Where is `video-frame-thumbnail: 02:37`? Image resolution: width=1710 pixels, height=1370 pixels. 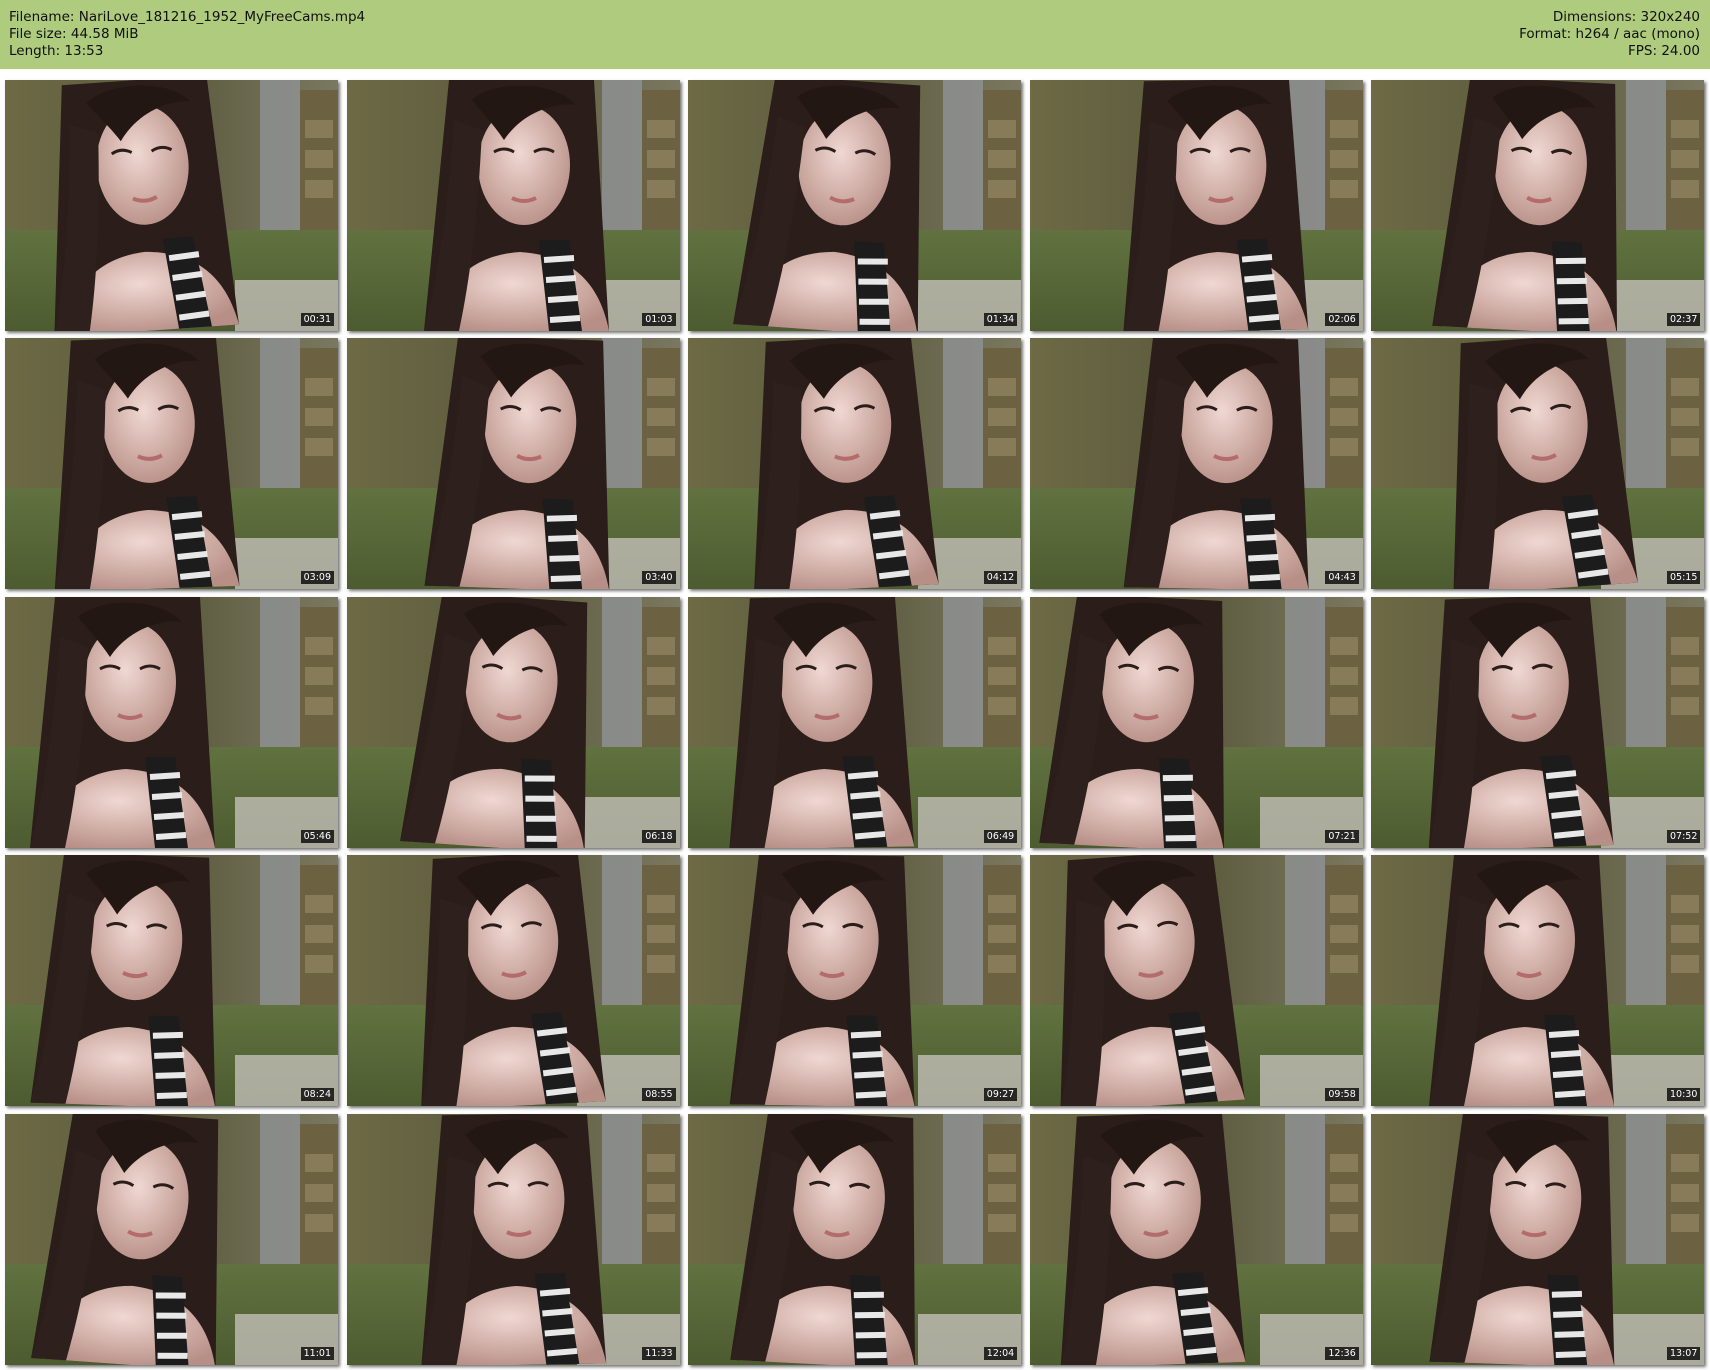
video-frame-thumbnail: 02:37 is located at coordinates (1538, 205).